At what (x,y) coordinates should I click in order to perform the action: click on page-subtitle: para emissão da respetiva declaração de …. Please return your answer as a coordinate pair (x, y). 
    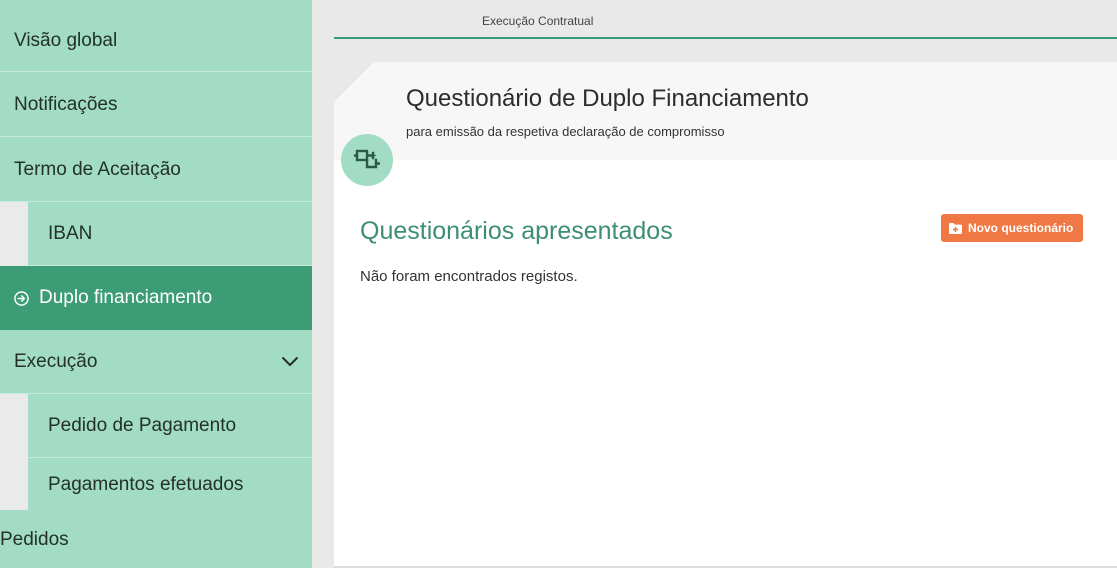
    Looking at the image, I should click on (565, 131).